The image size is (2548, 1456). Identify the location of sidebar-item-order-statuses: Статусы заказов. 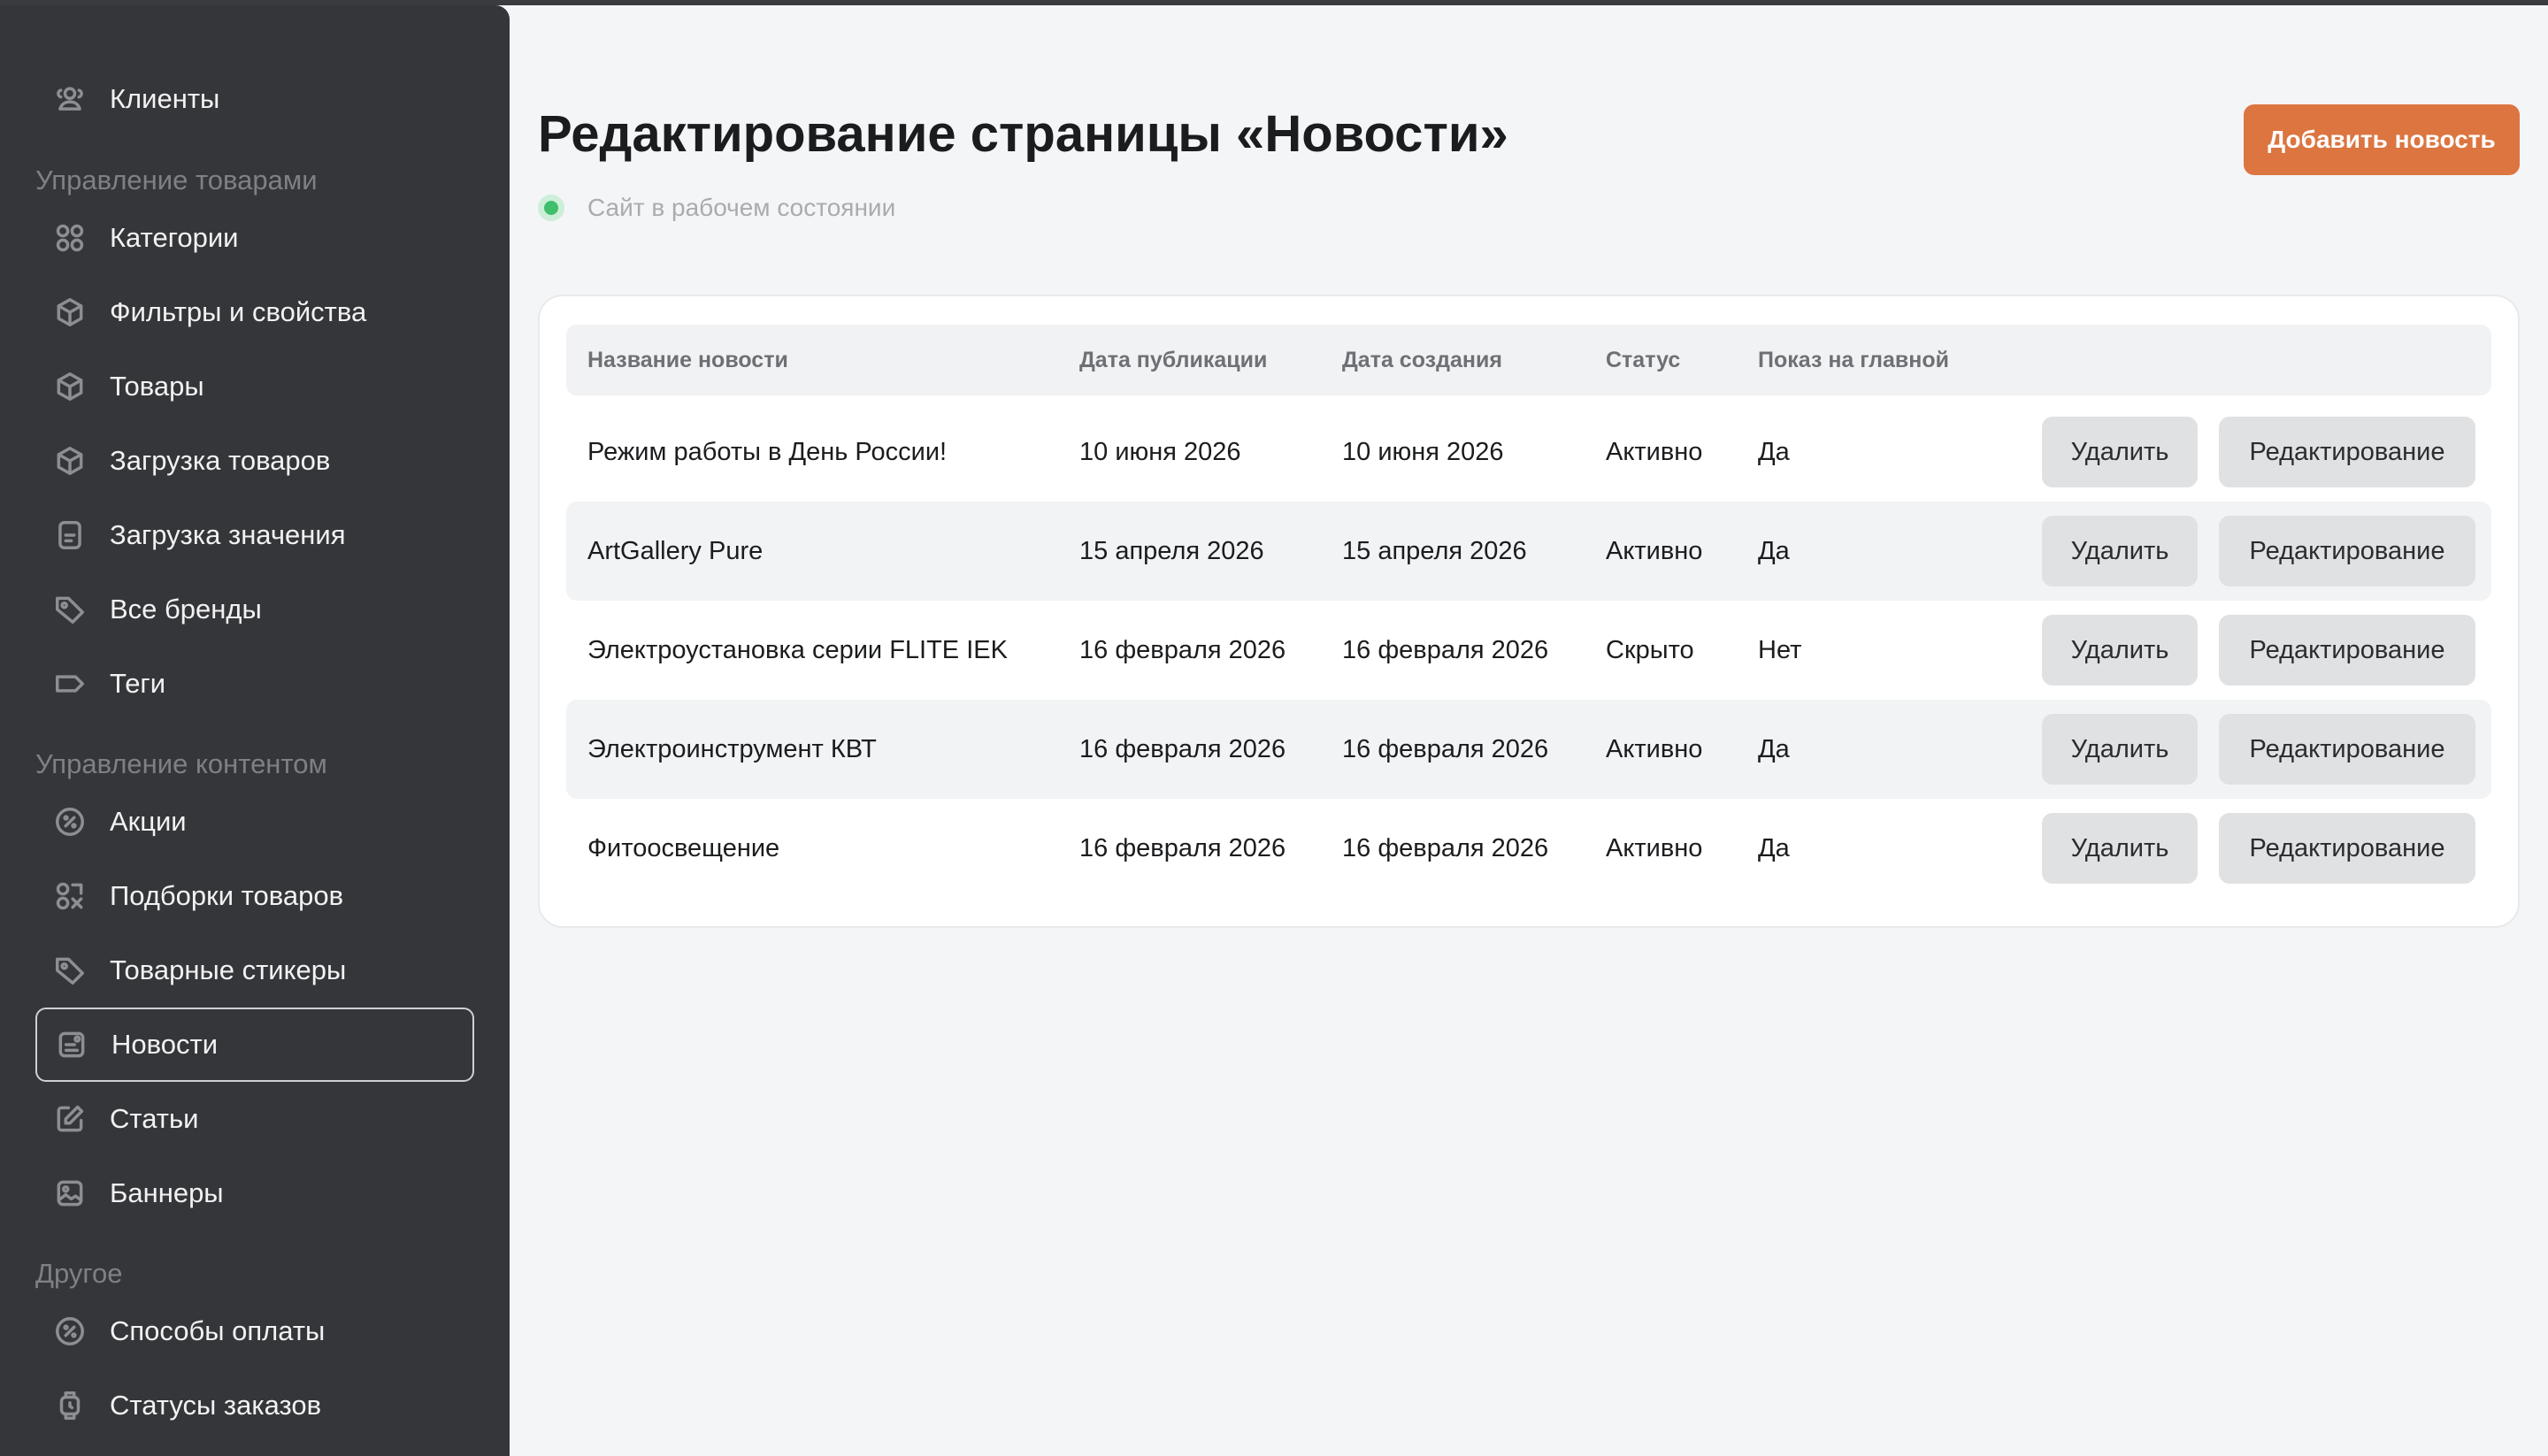
(255, 1405).